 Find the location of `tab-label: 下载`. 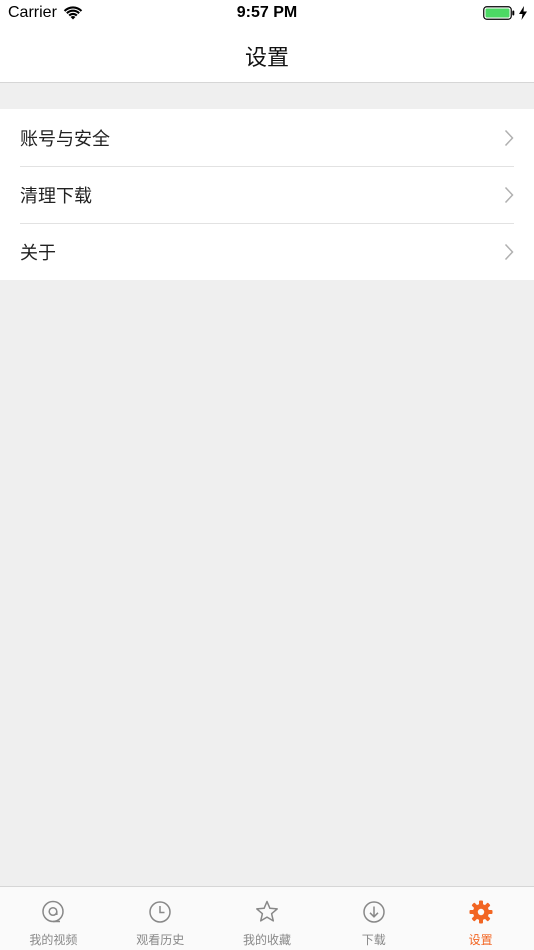

tab-label: 下载 is located at coordinates (373, 940).